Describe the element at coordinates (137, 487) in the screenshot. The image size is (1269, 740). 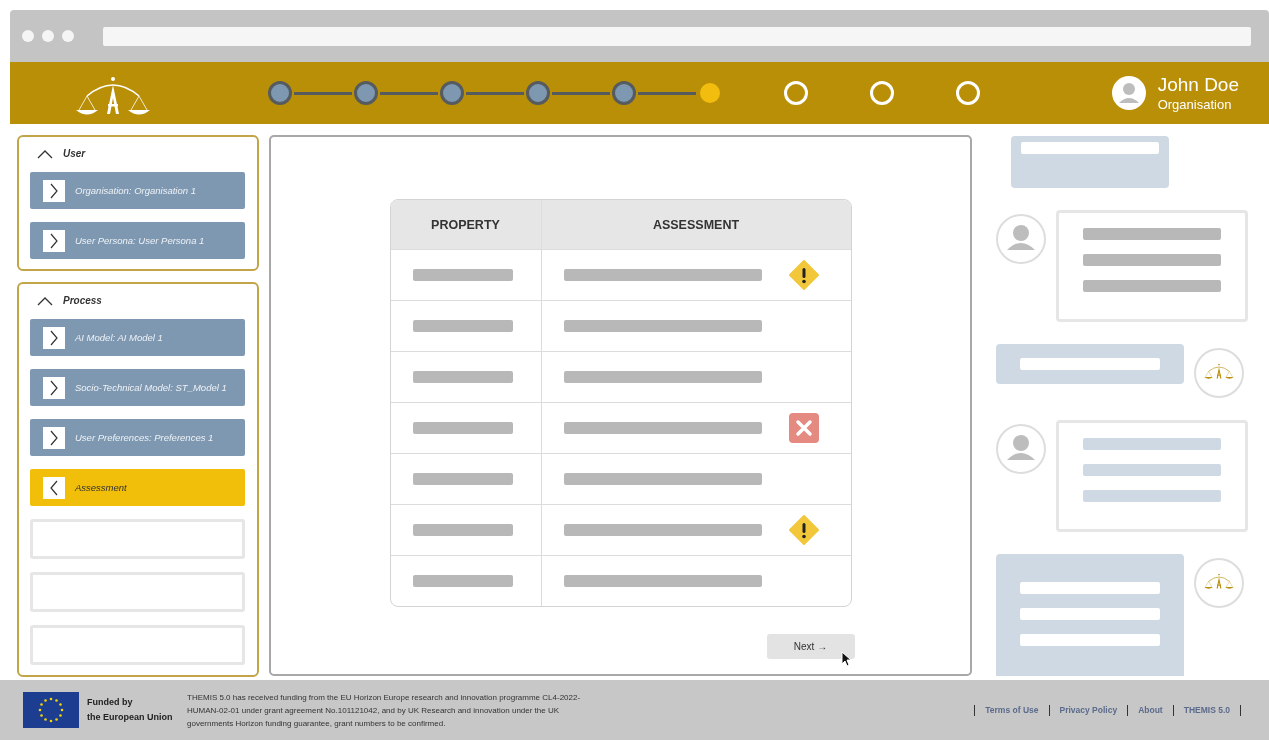
I see `sidebar-item: Assessment` at that location.